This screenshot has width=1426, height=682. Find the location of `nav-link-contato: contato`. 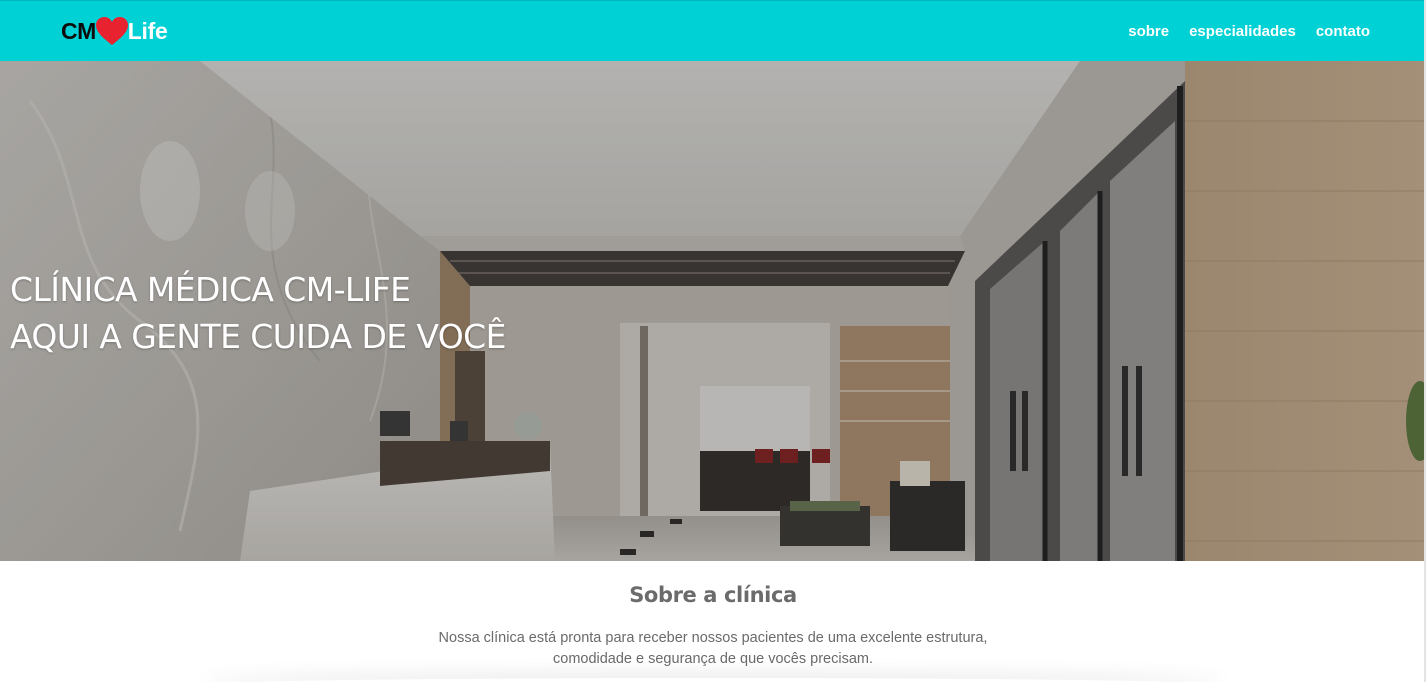

nav-link-contato: contato is located at coordinates (1343, 32).